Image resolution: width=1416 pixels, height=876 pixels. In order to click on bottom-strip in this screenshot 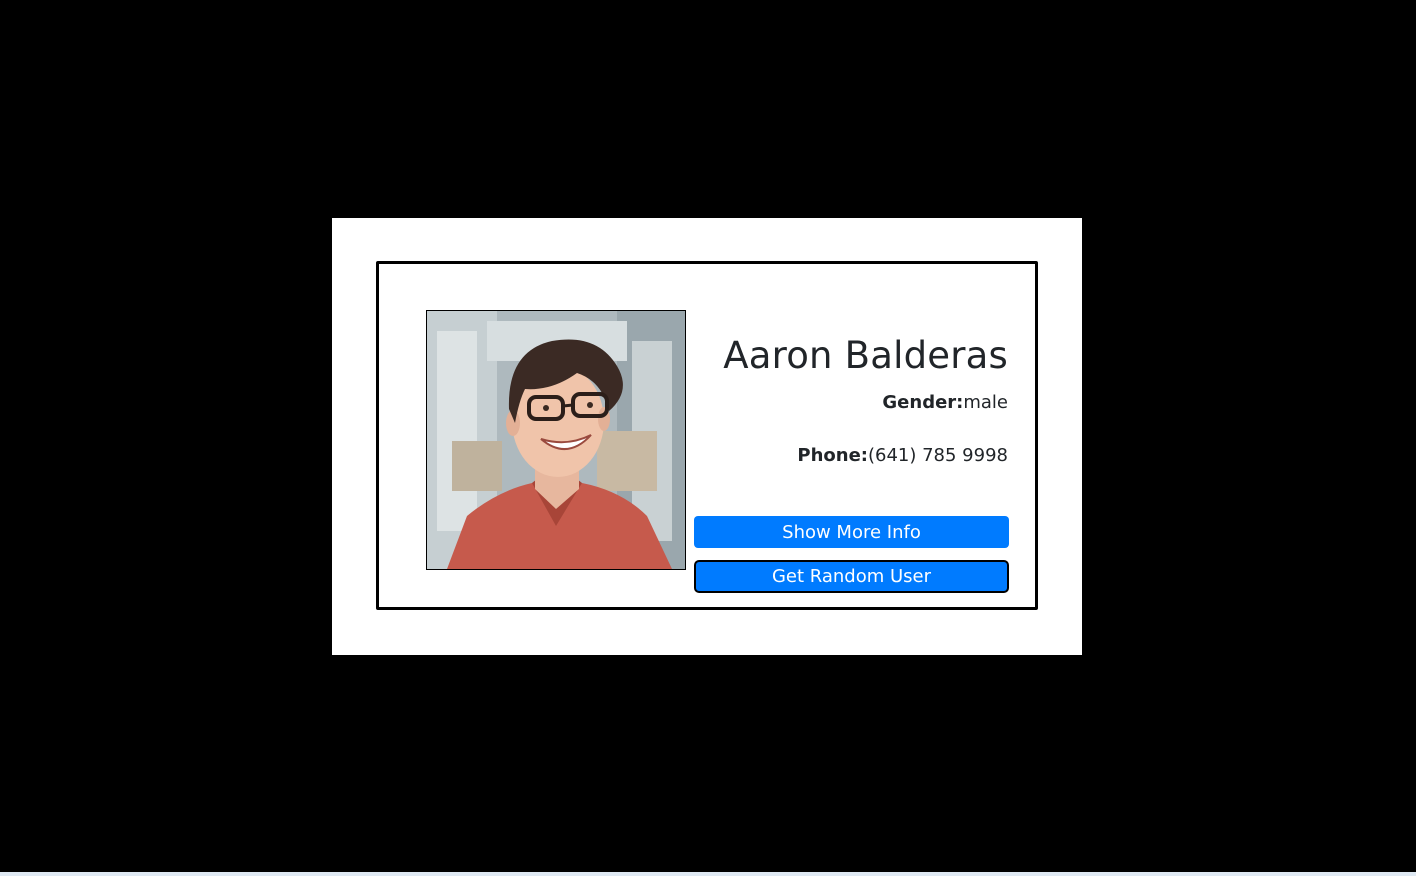, I will do `click(708, 874)`.